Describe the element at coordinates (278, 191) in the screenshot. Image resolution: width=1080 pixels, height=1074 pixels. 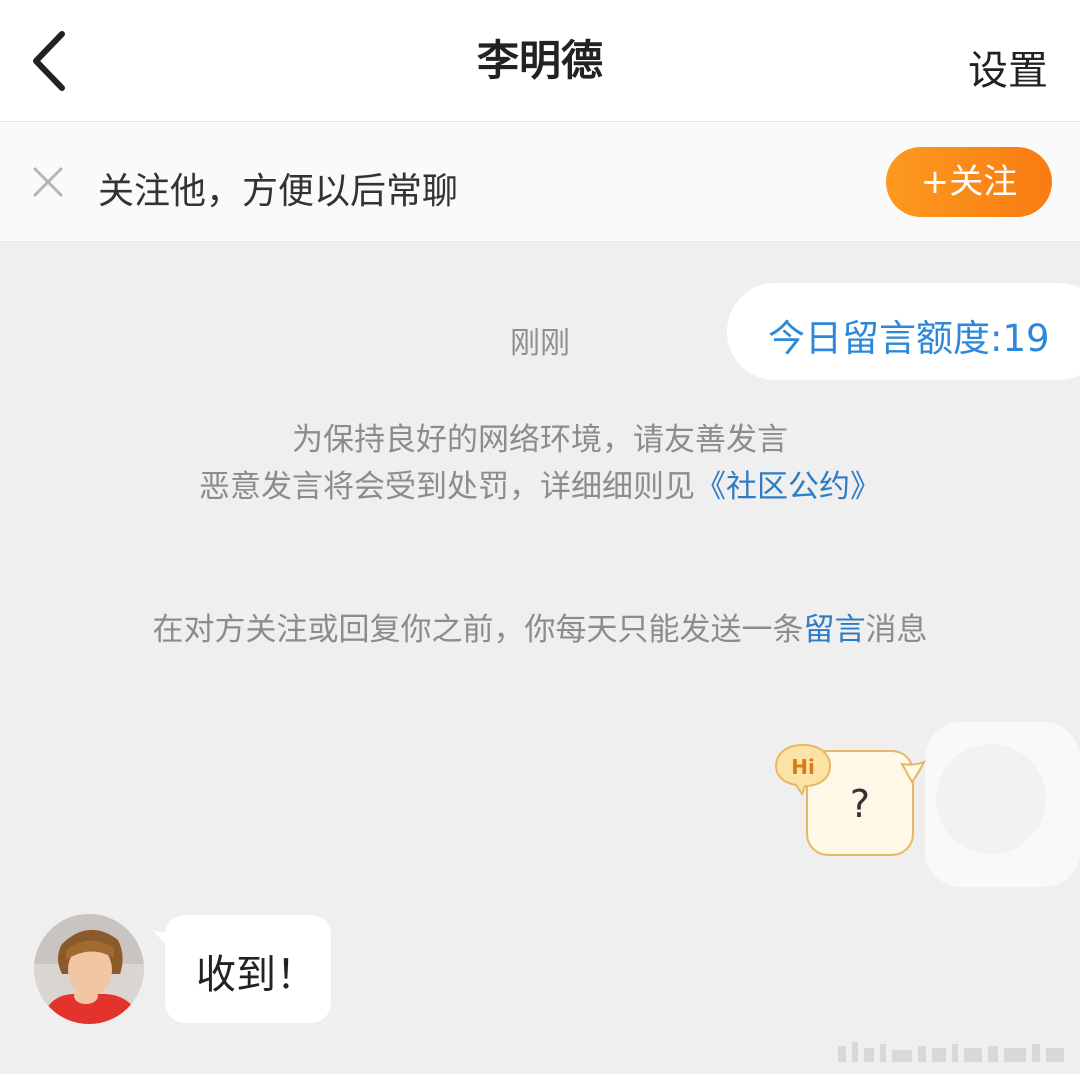
I see `follow-prompt-text: 关注他，方便以后常聊` at that location.